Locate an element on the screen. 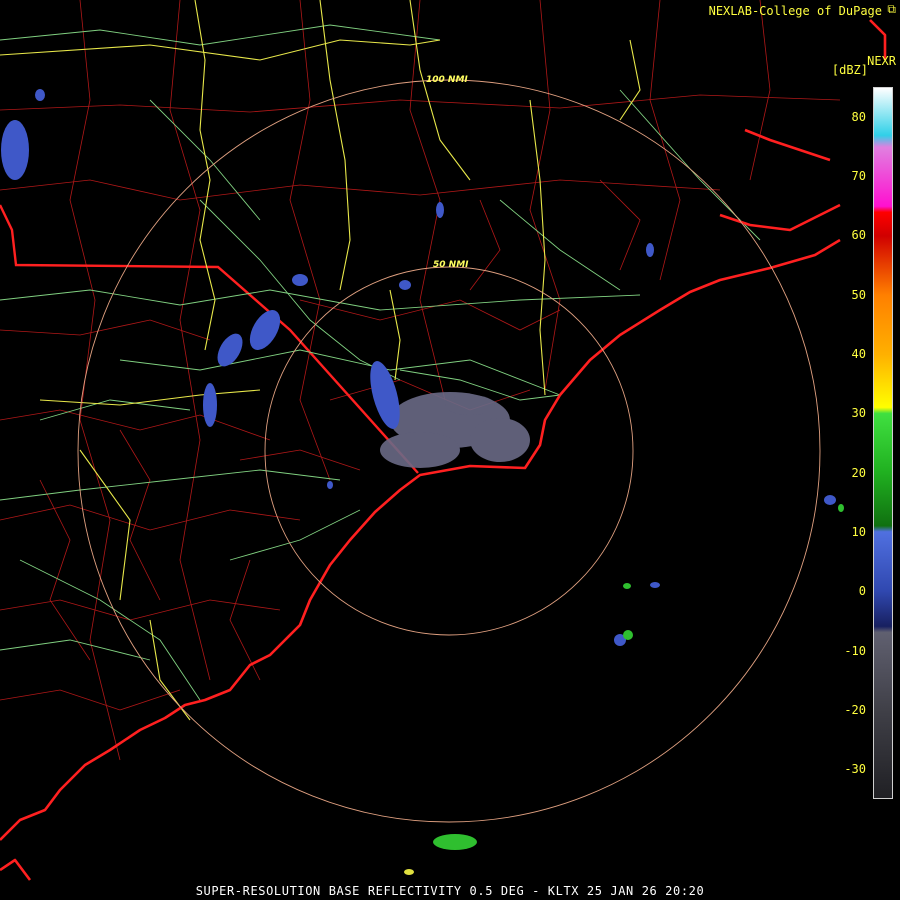 Image resolution: width=900 pixels, height=900 pixels. heavy-echo-cells is located at coordinates (409, 872).